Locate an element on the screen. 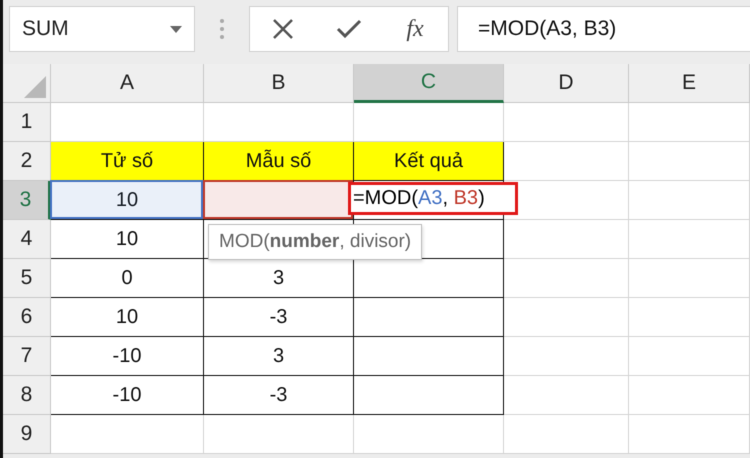  insert-function-button: fx is located at coordinates (415, 29).